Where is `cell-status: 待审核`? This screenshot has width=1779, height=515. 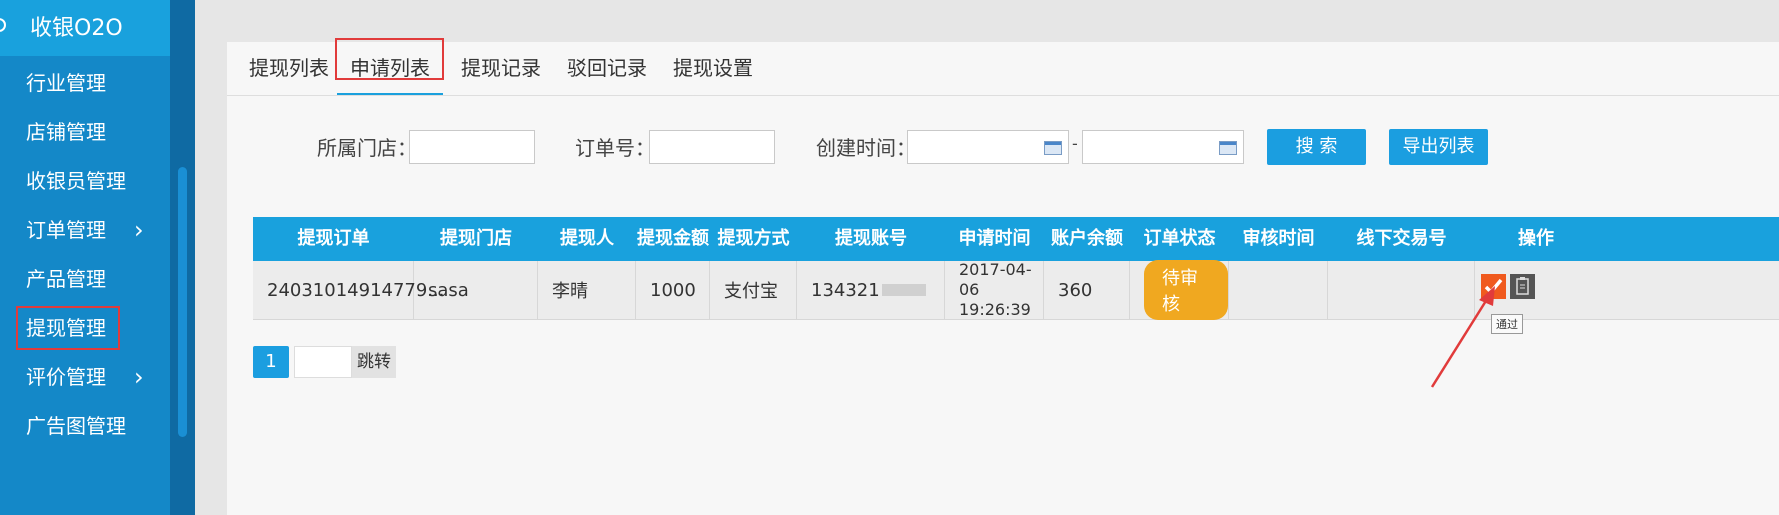
cell-status: 待审核 is located at coordinates (1179, 290).